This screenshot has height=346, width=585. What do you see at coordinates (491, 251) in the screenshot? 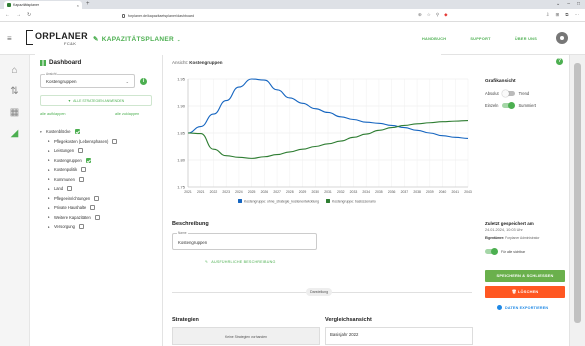
I see `public-toggle` at bounding box center [491, 251].